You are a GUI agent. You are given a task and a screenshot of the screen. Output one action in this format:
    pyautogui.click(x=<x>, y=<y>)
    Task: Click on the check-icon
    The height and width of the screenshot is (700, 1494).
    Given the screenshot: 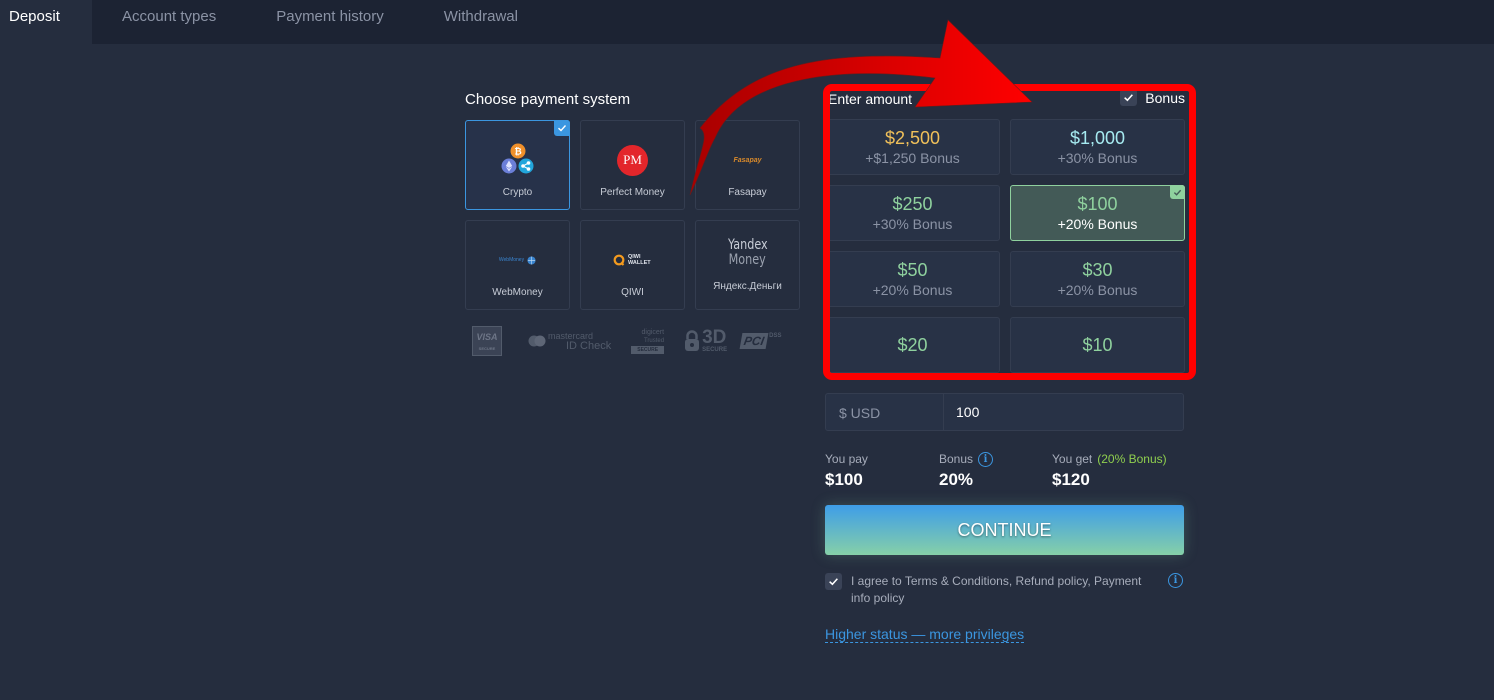 What is the action you would take?
    pyautogui.click(x=1129, y=98)
    